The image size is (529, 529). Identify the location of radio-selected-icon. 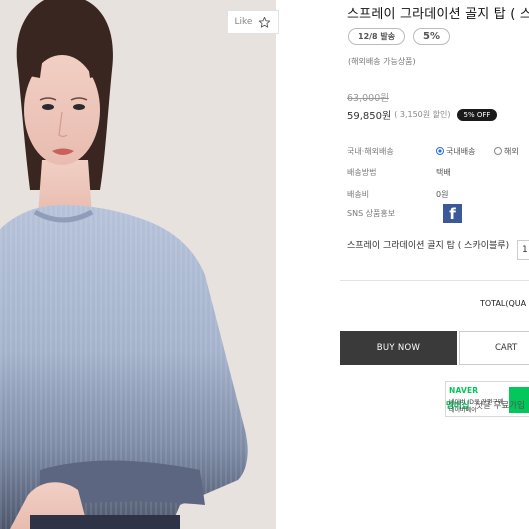
(440, 151).